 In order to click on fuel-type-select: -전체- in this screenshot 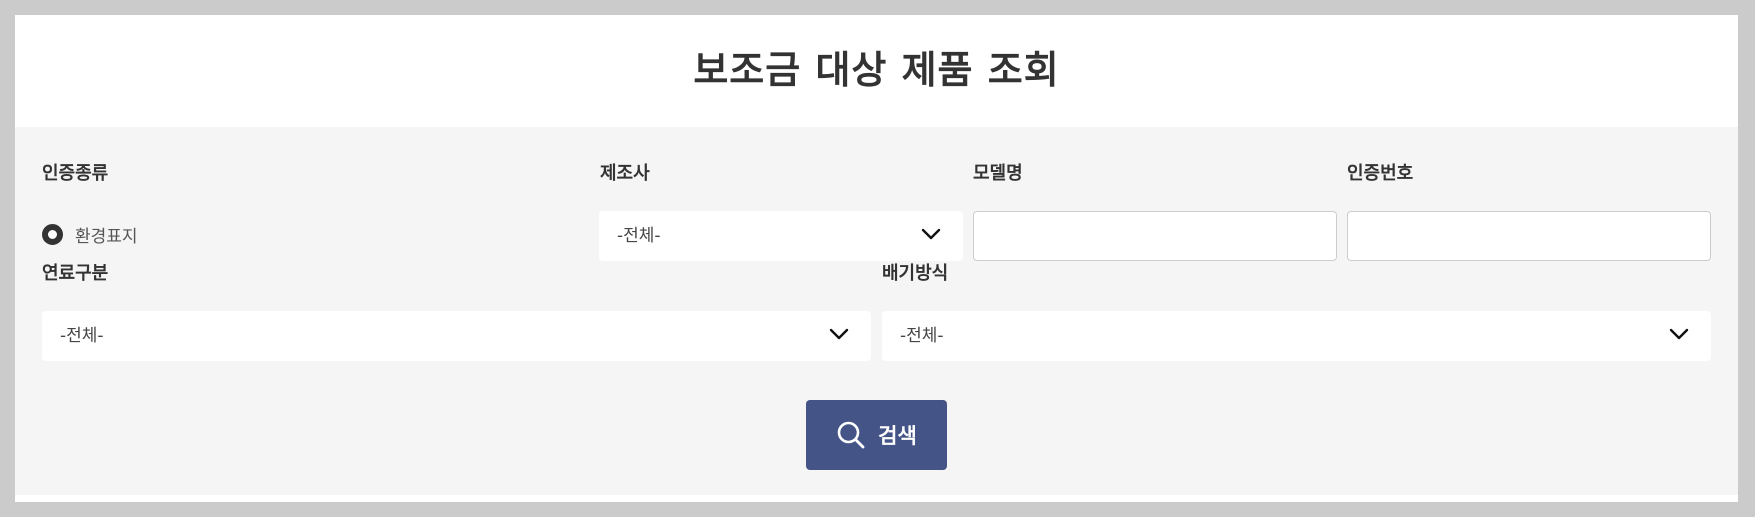, I will do `click(456, 336)`.